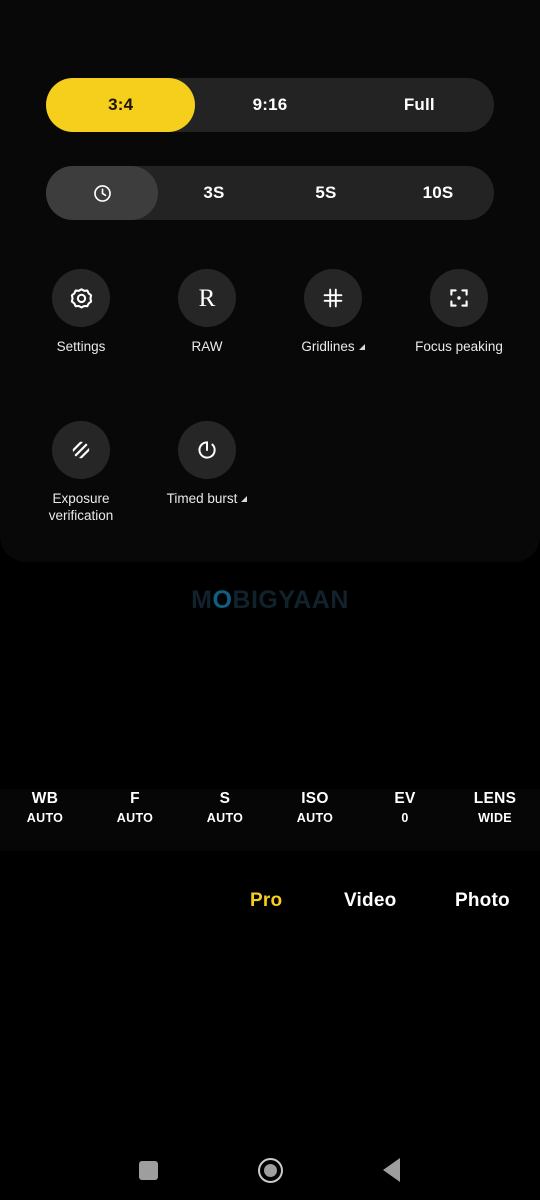  Describe the element at coordinates (438, 193) in the screenshot. I see `timer-option-10s: 10S` at that location.